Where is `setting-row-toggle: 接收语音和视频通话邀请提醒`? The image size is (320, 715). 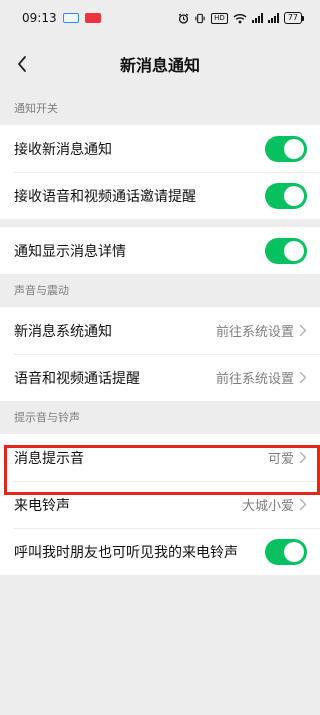
setting-row-toggle: 接收语音和视频通话邀请提醒 is located at coordinates (160, 195).